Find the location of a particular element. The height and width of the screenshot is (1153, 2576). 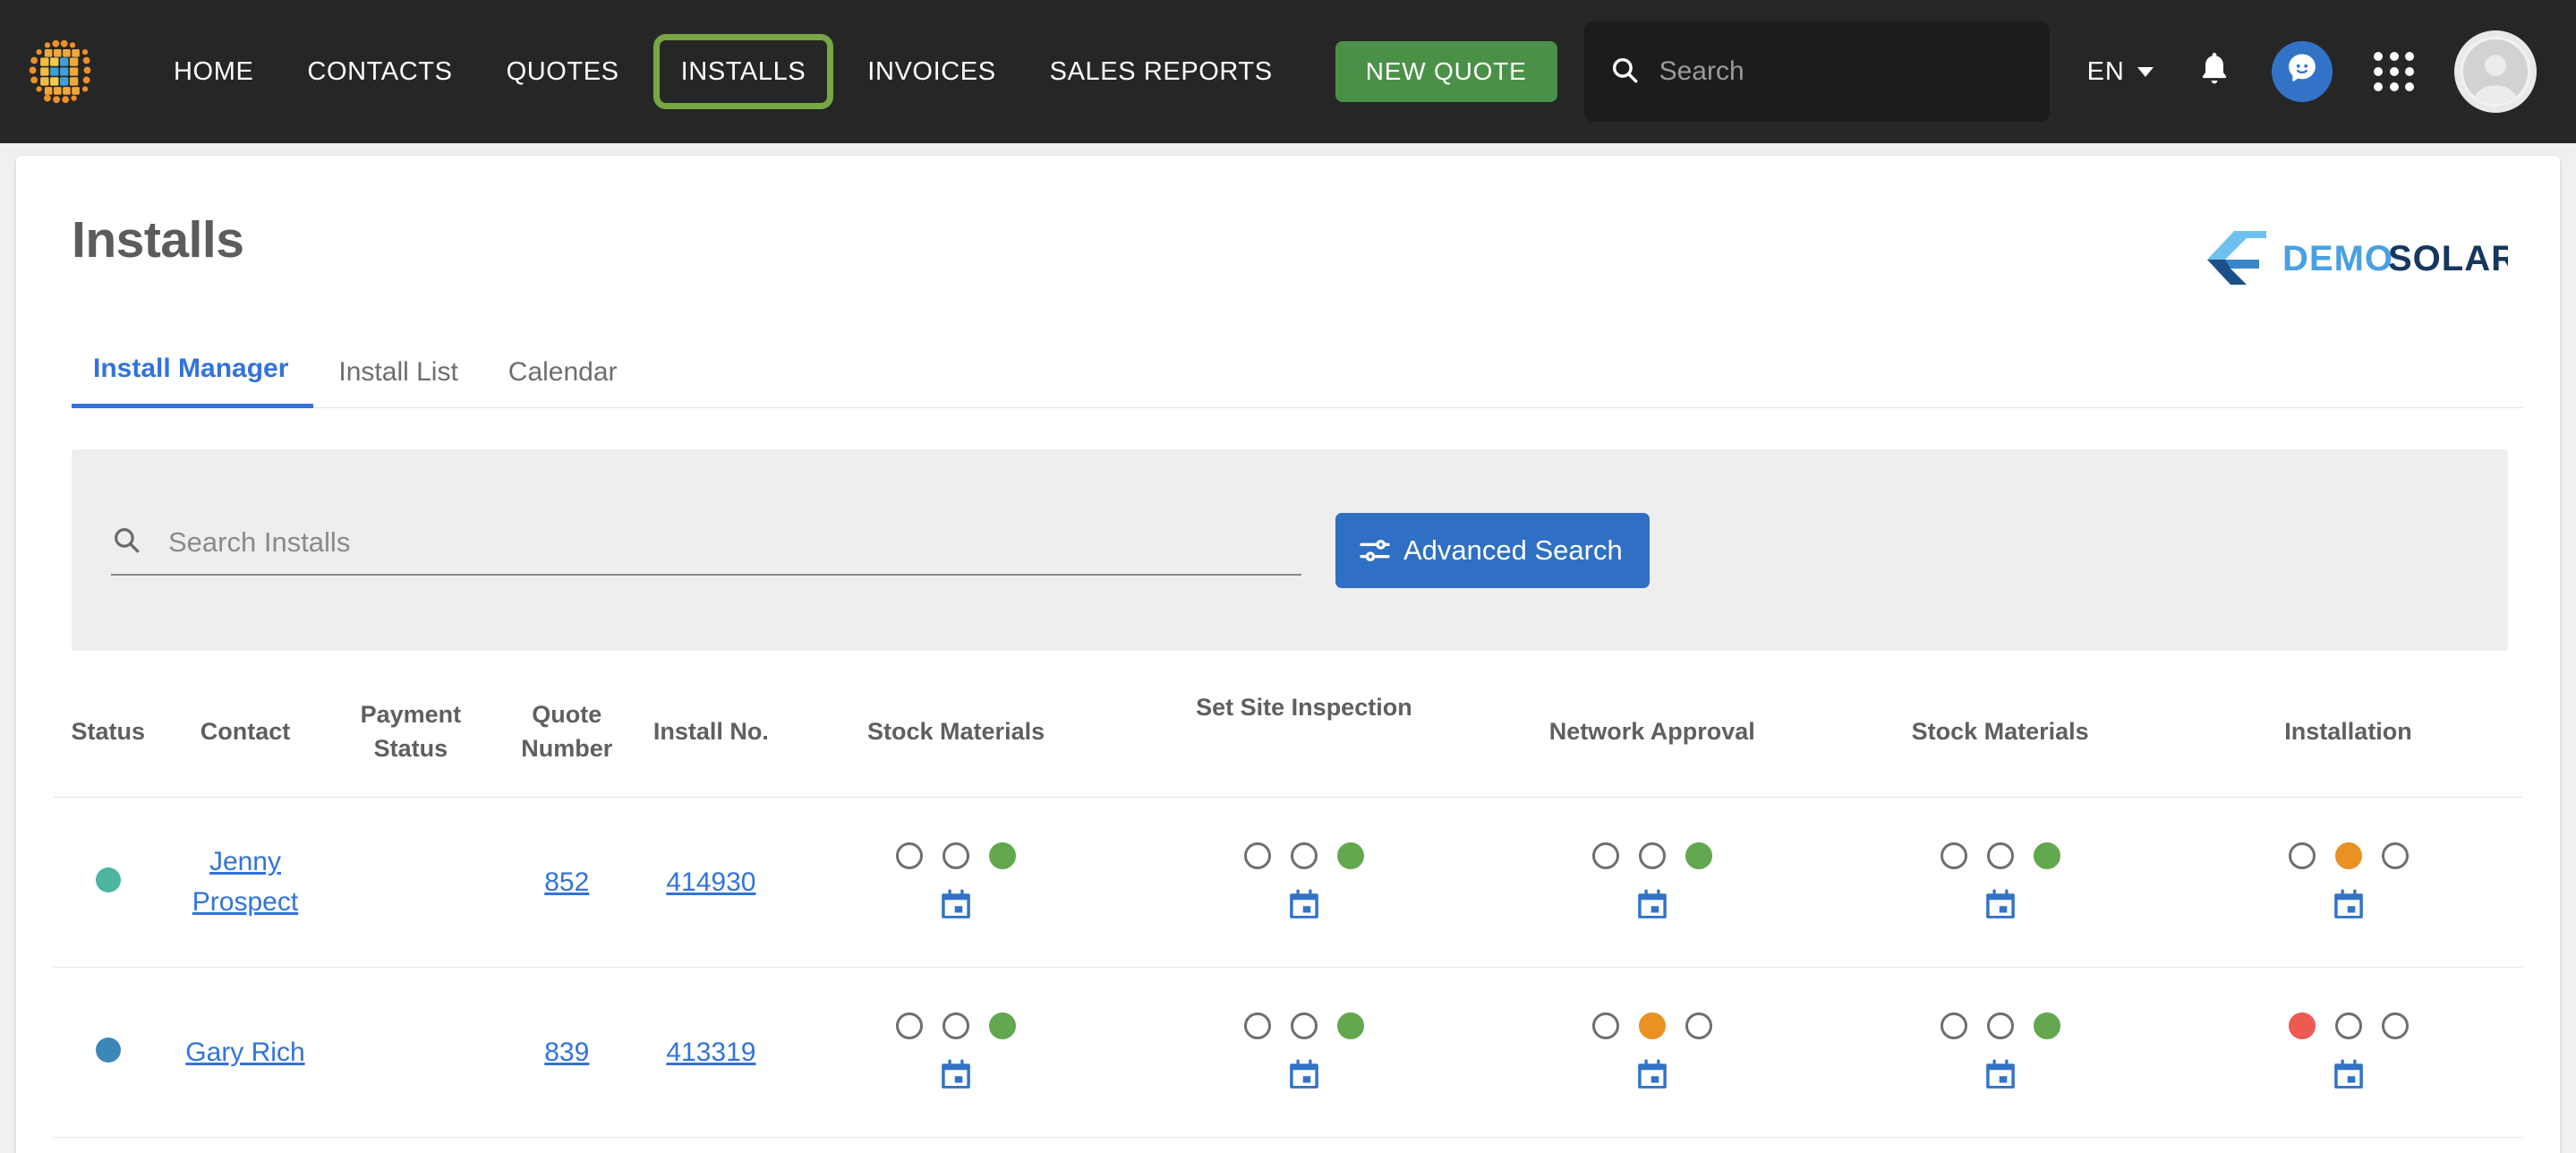

new-quote-button: NEW QUOTE is located at coordinates (1446, 72).